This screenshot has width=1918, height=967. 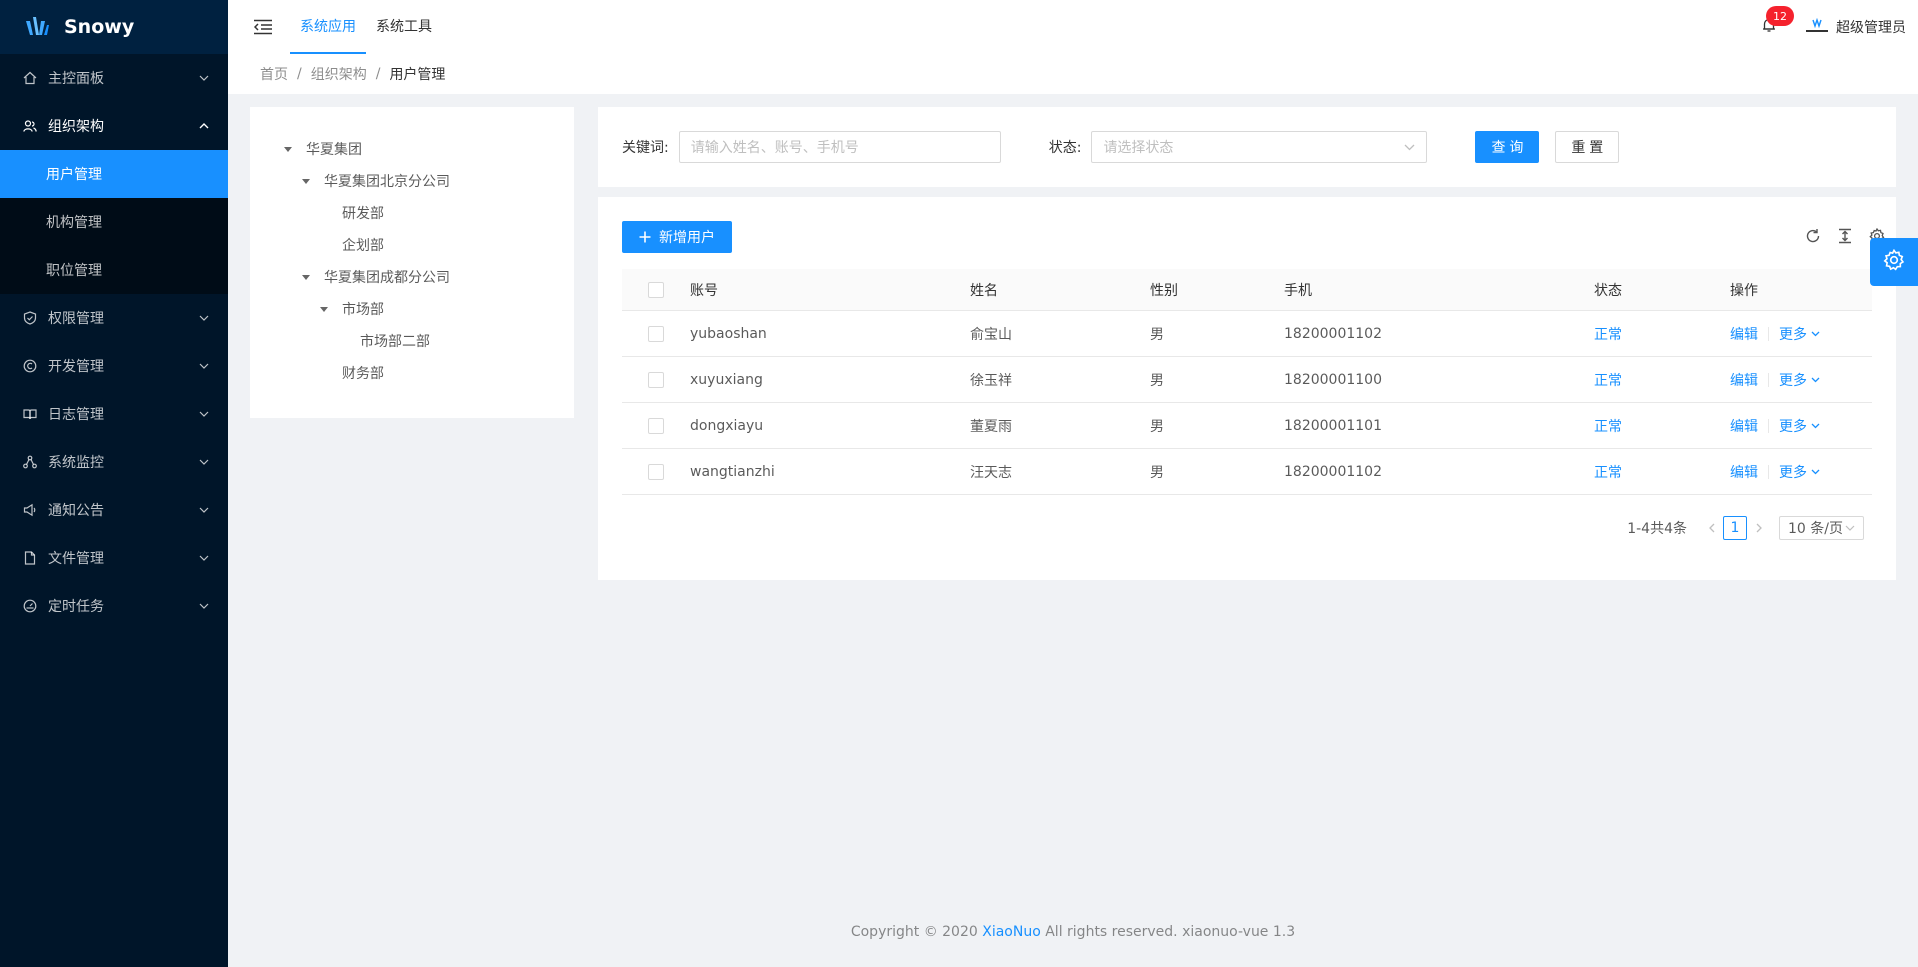 I want to click on tree-node: 企划部, so click(x=412, y=245).